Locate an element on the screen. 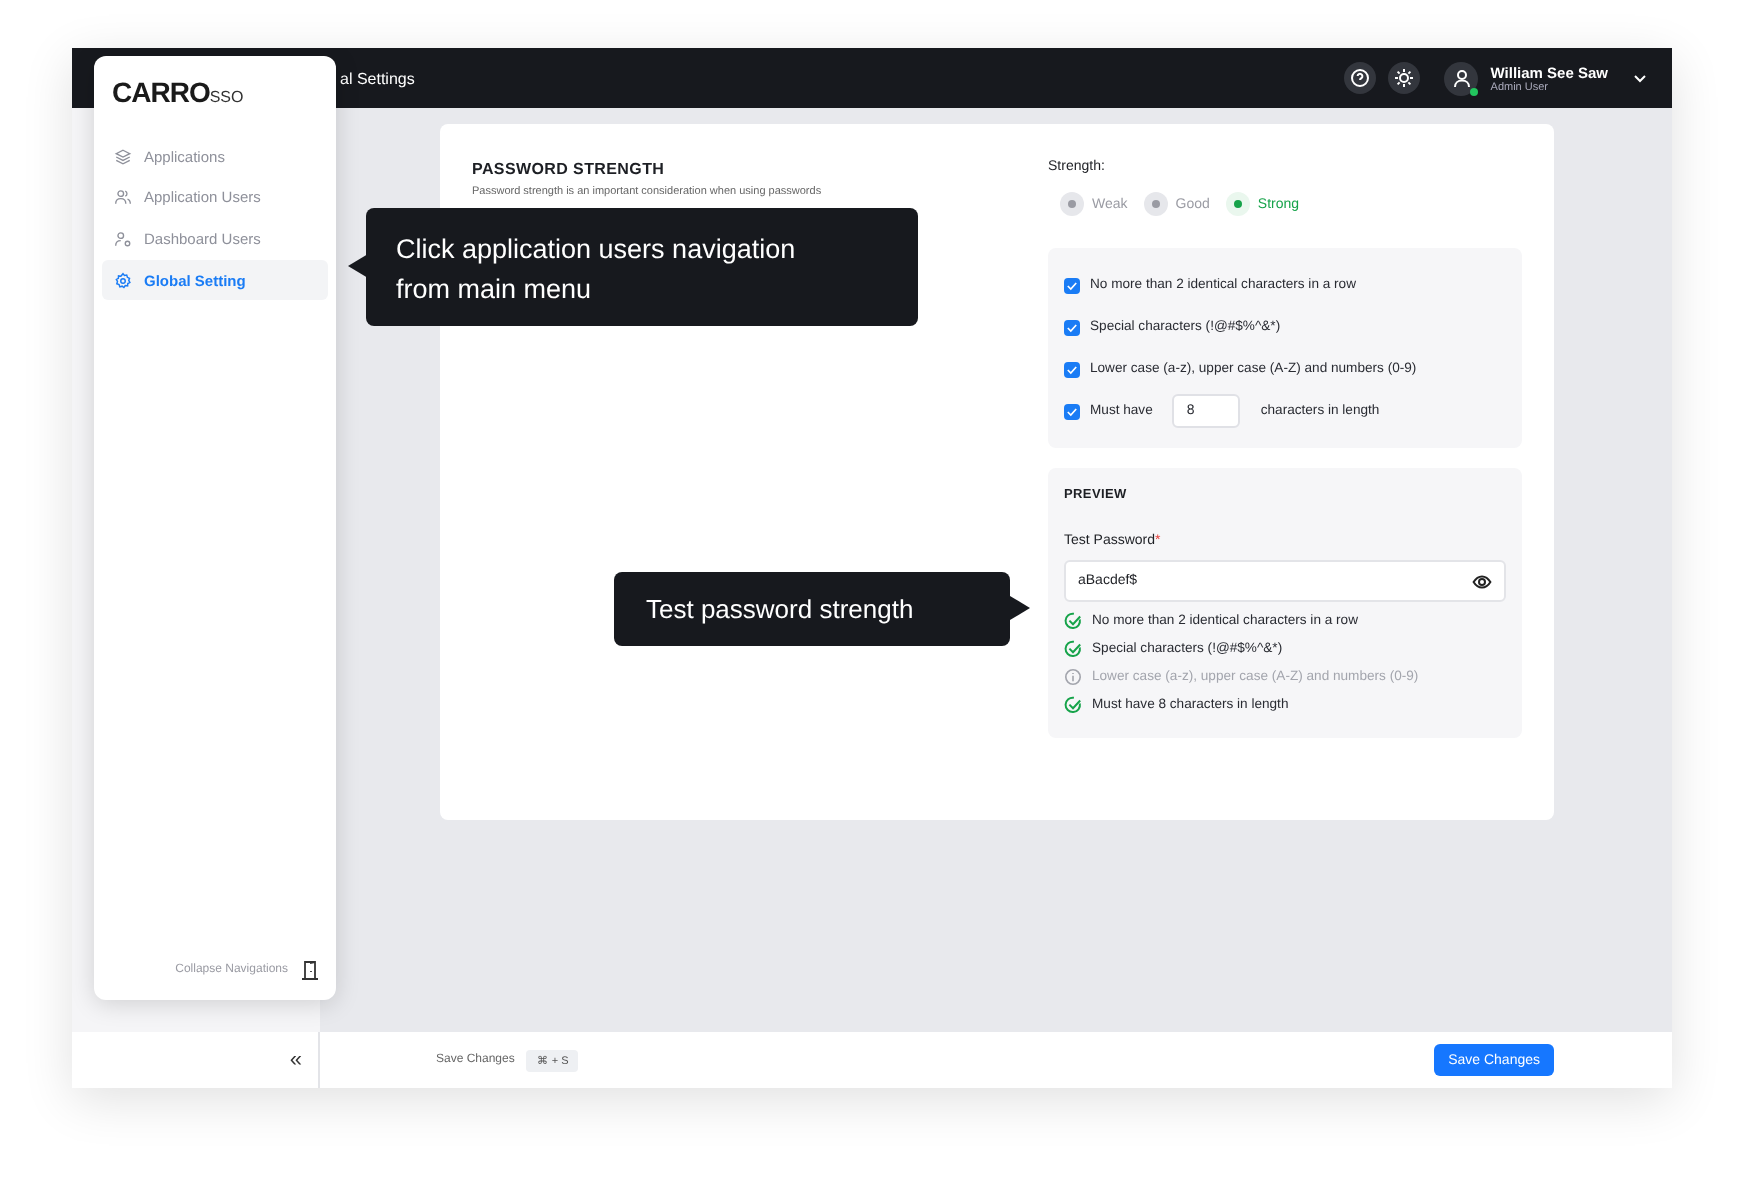 This screenshot has height=1184, width=1744. help-button is located at coordinates (1360, 78).